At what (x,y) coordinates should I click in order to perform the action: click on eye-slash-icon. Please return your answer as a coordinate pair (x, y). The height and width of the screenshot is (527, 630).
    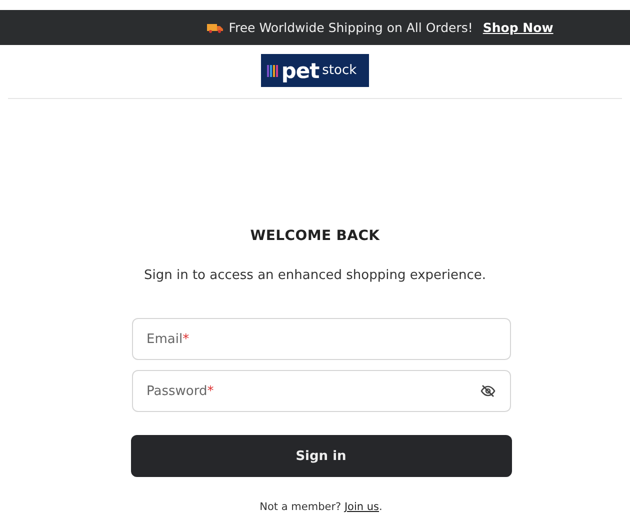
    Looking at the image, I should click on (488, 391).